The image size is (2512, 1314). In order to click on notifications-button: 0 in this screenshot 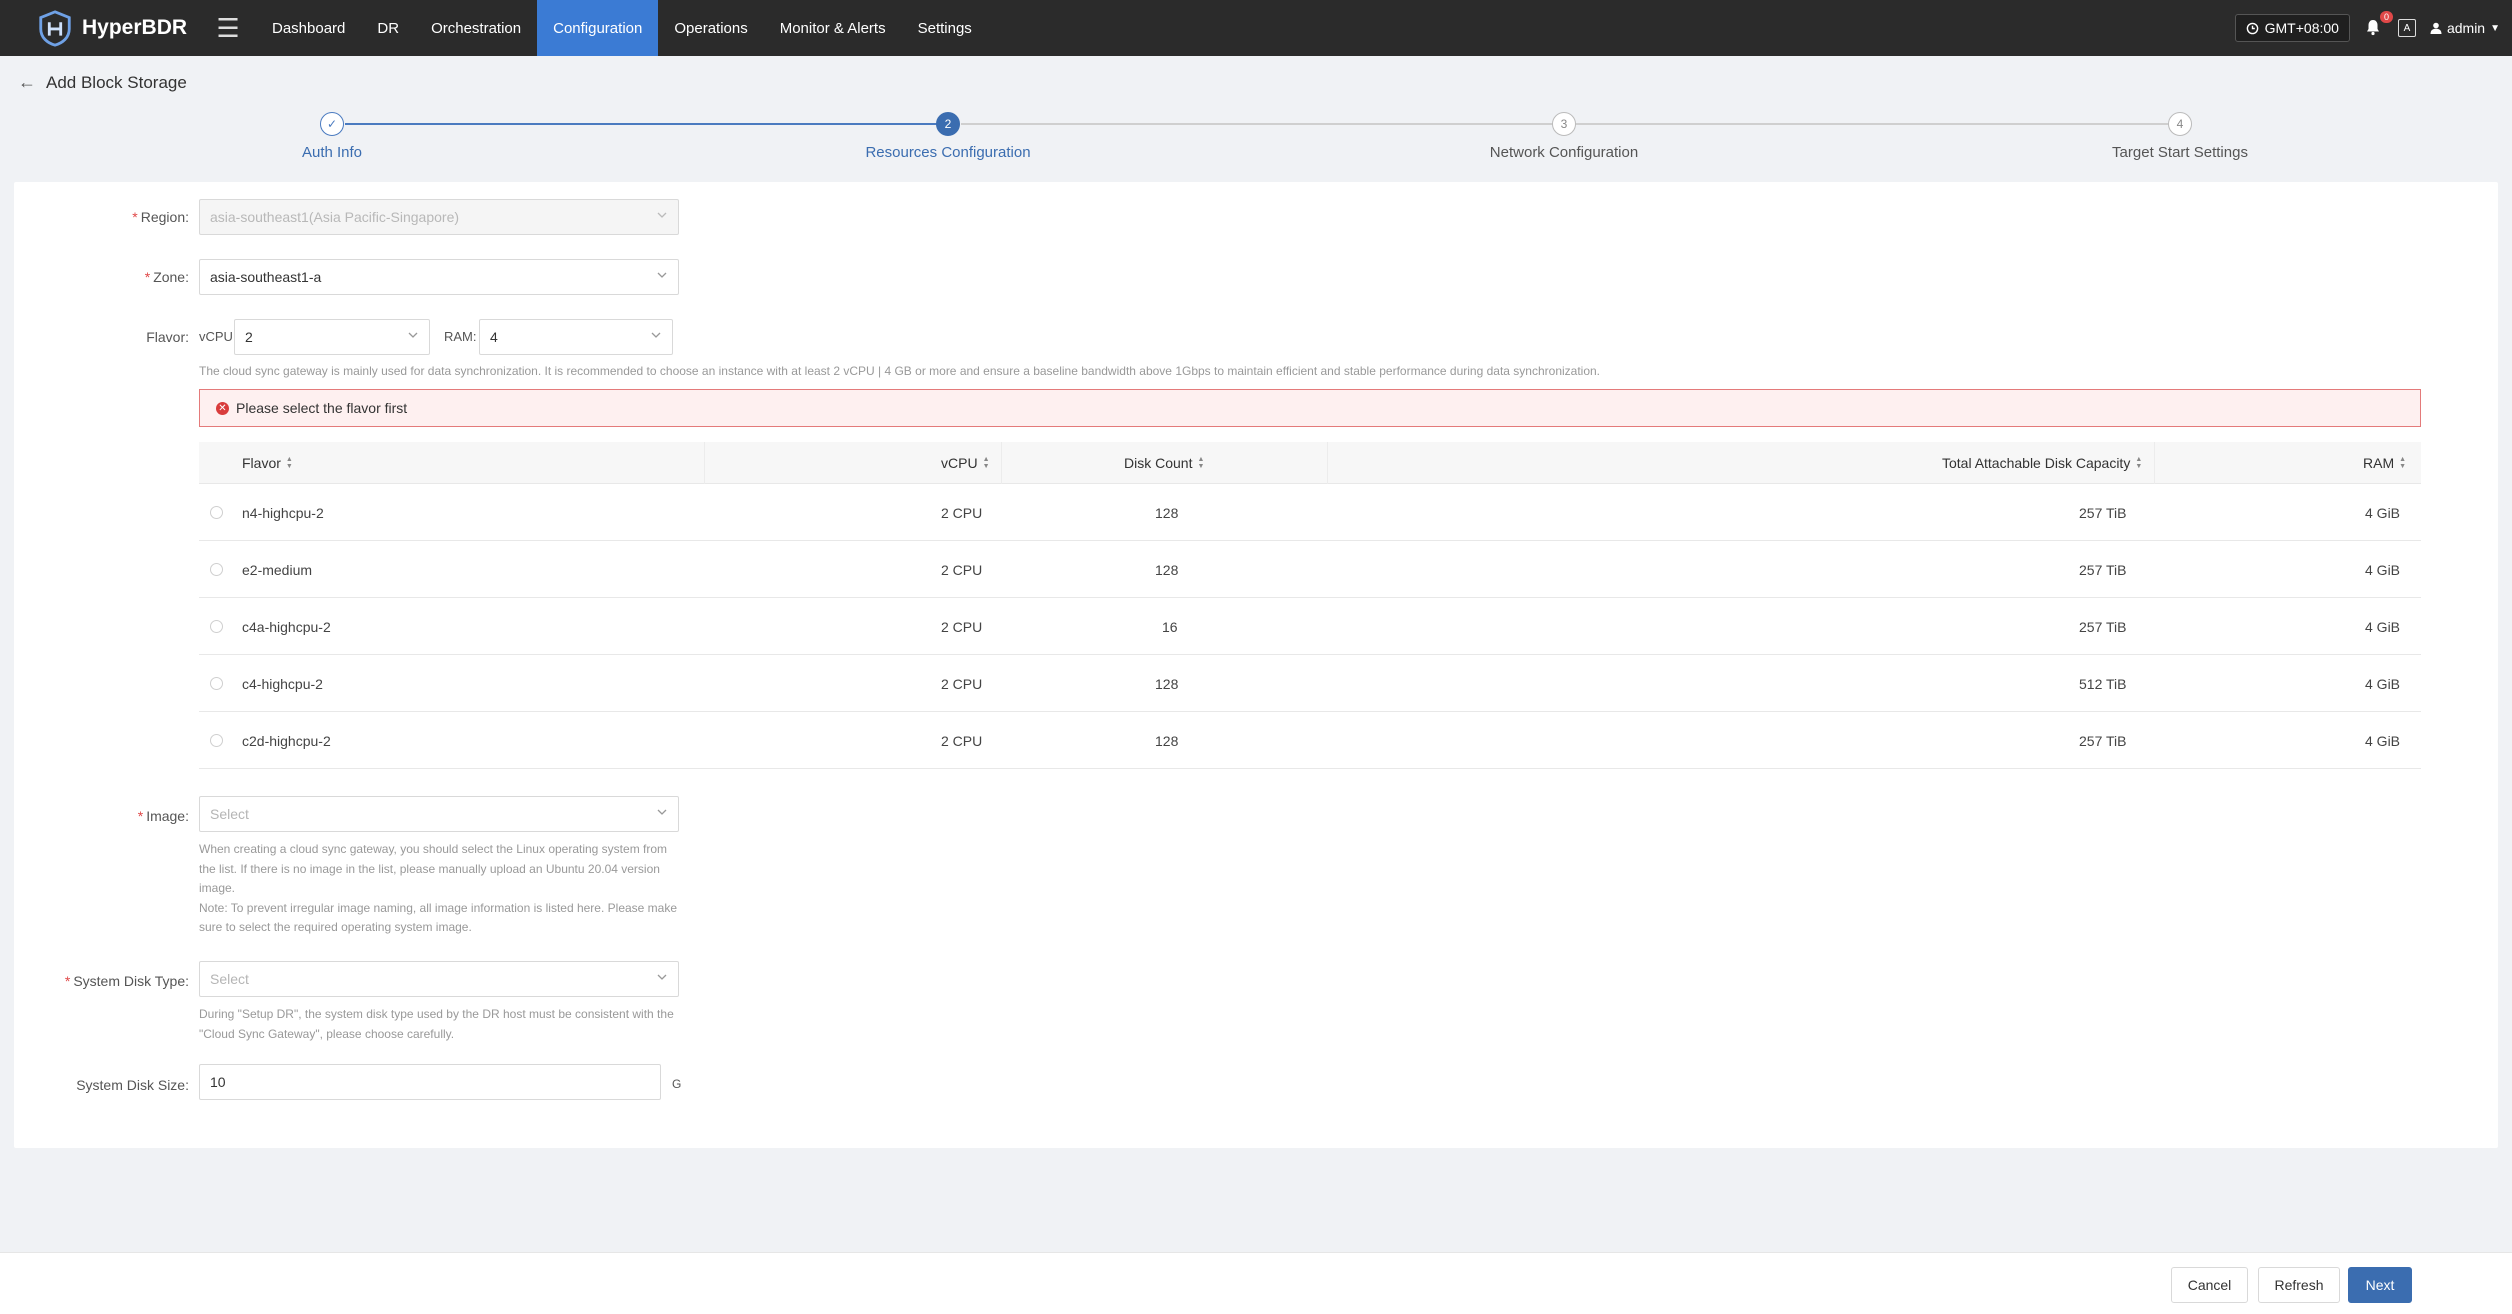, I will do `click(2378, 24)`.